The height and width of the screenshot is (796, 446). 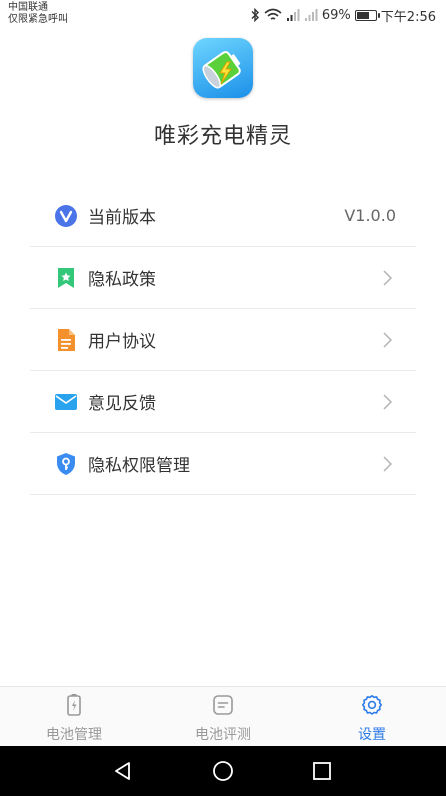 I want to click on carrier-info: 中国联通 仅限紧急呼叫, so click(x=38, y=14).